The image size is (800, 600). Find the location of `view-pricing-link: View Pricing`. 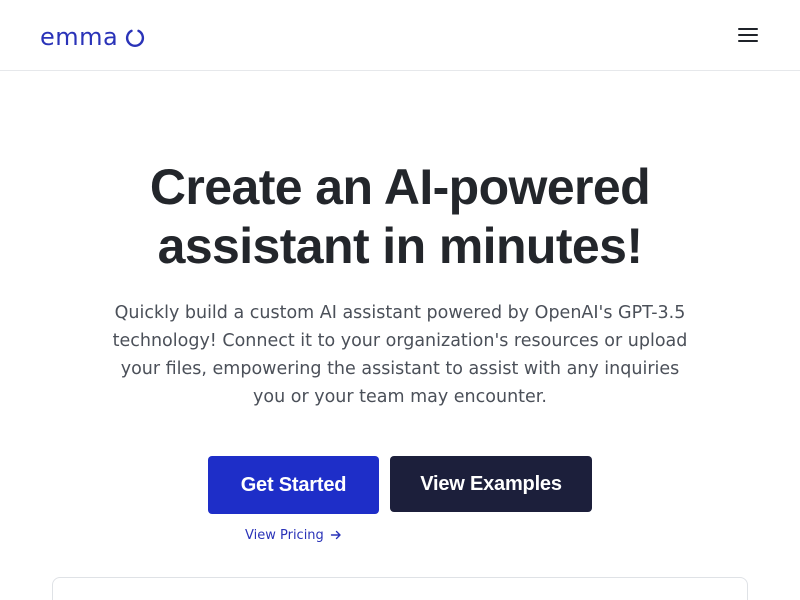

view-pricing-link: View Pricing is located at coordinates (293, 535).